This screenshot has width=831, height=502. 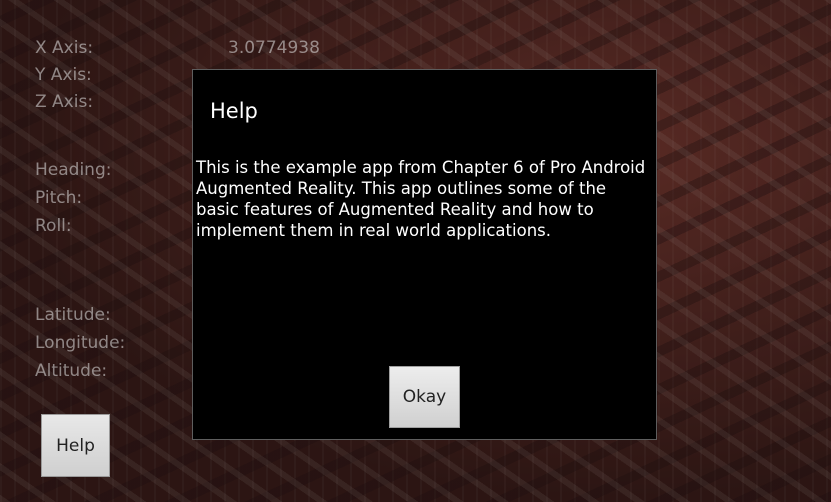 What do you see at coordinates (63, 75) in the screenshot?
I see `y-axis-label: Y Axis:` at bounding box center [63, 75].